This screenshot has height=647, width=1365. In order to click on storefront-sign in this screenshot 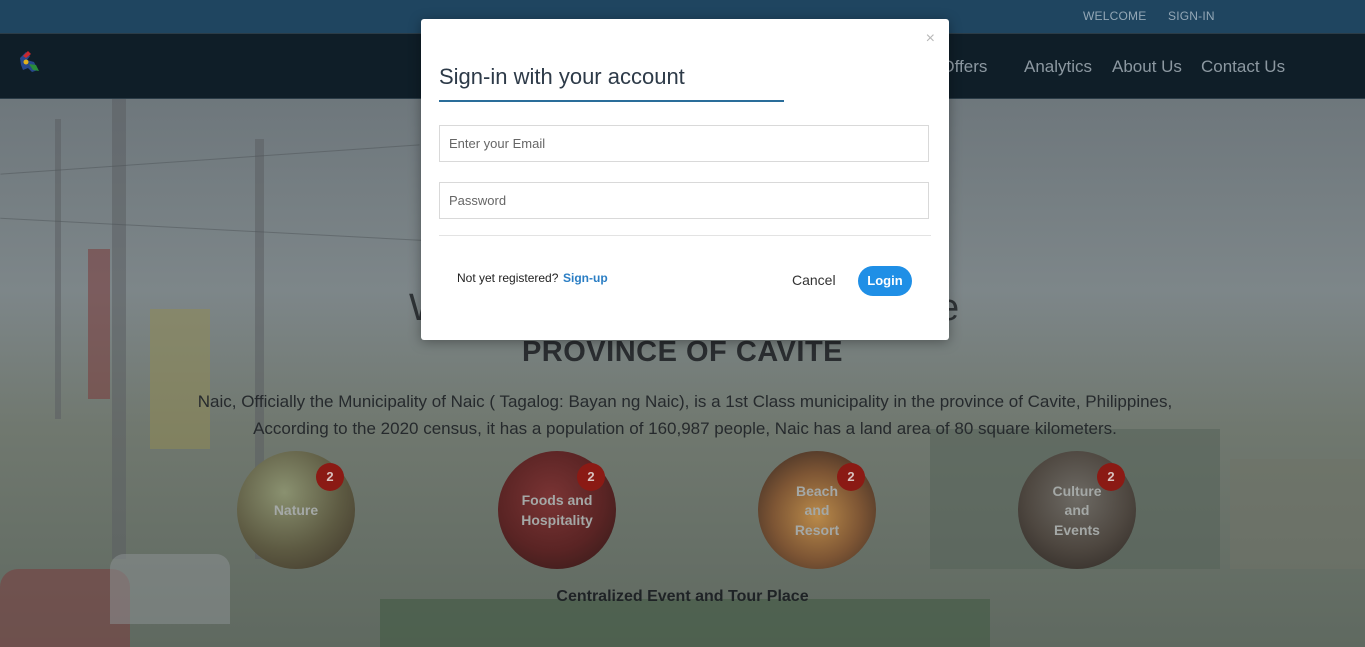, I will do `click(99, 324)`.